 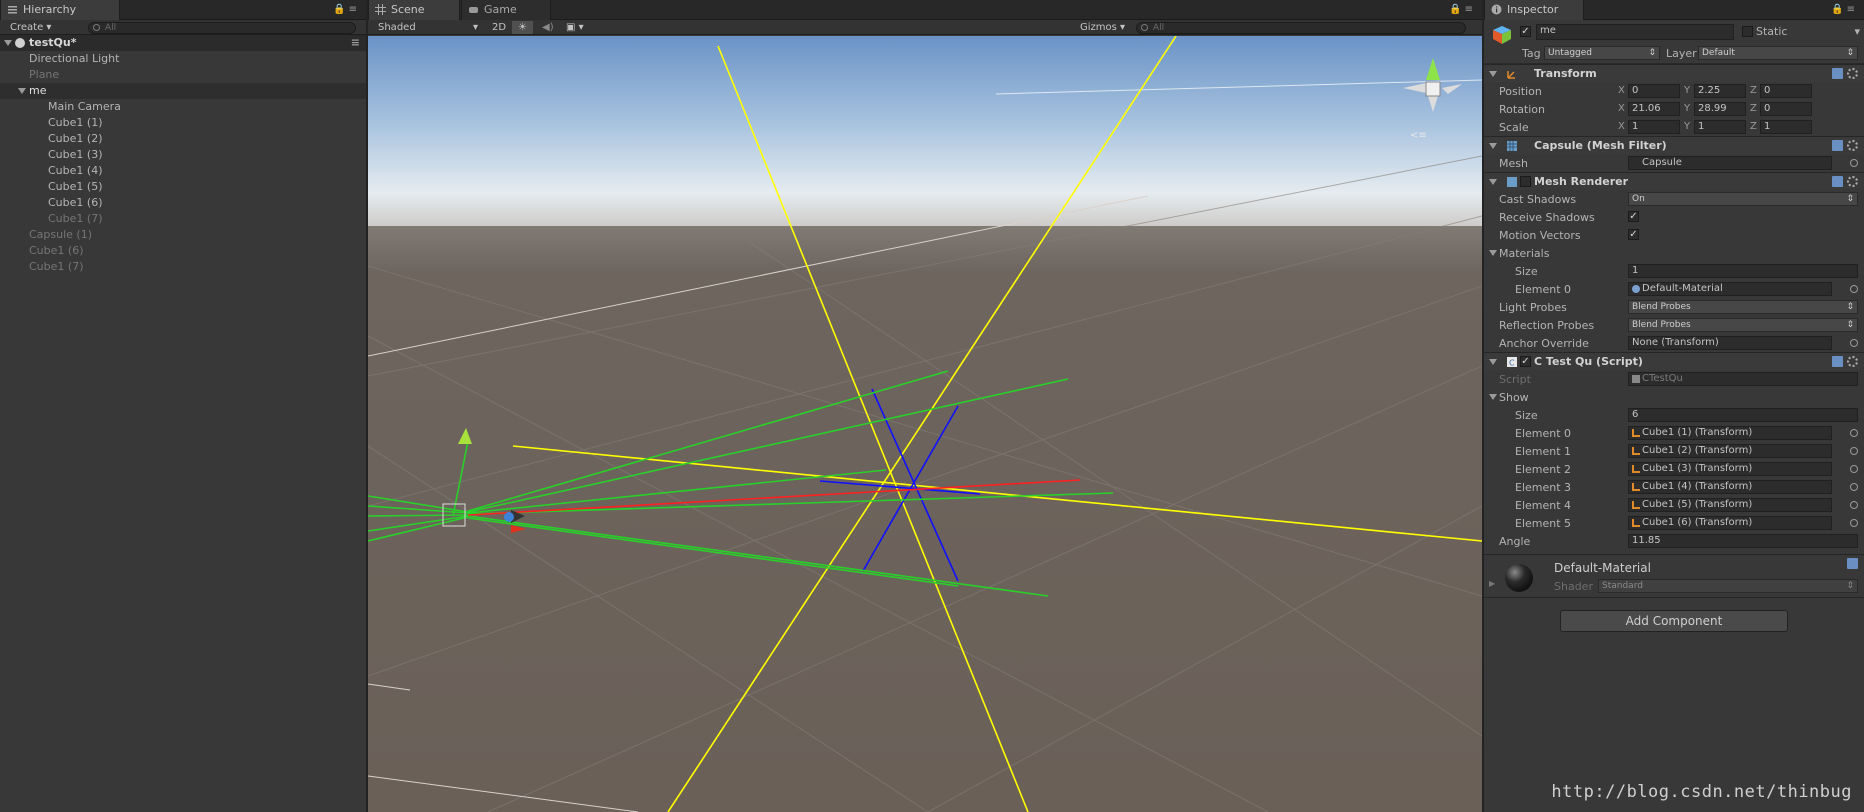 What do you see at coordinates (1786, 109) in the screenshot?
I see `rotation-z-field: 0` at bounding box center [1786, 109].